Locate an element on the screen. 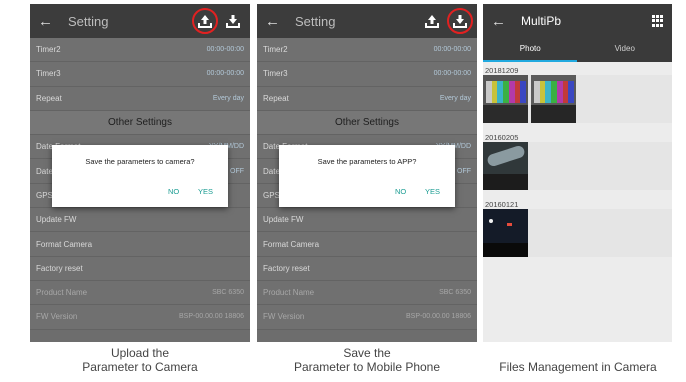  highlight-ring is located at coordinates (205, 21).